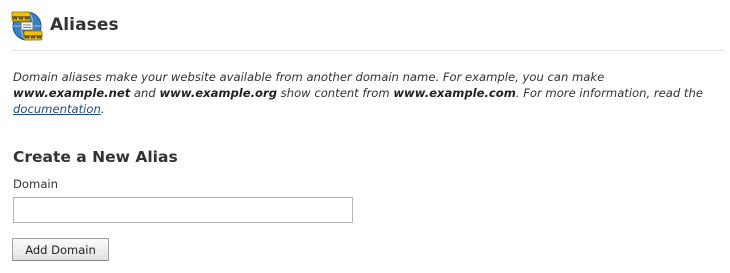 This screenshot has height=273, width=730. What do you see at coordinates (72, 93) in the screenshot?
I see `example-domain-net: www.example.net` at bounding box center [72, 93].